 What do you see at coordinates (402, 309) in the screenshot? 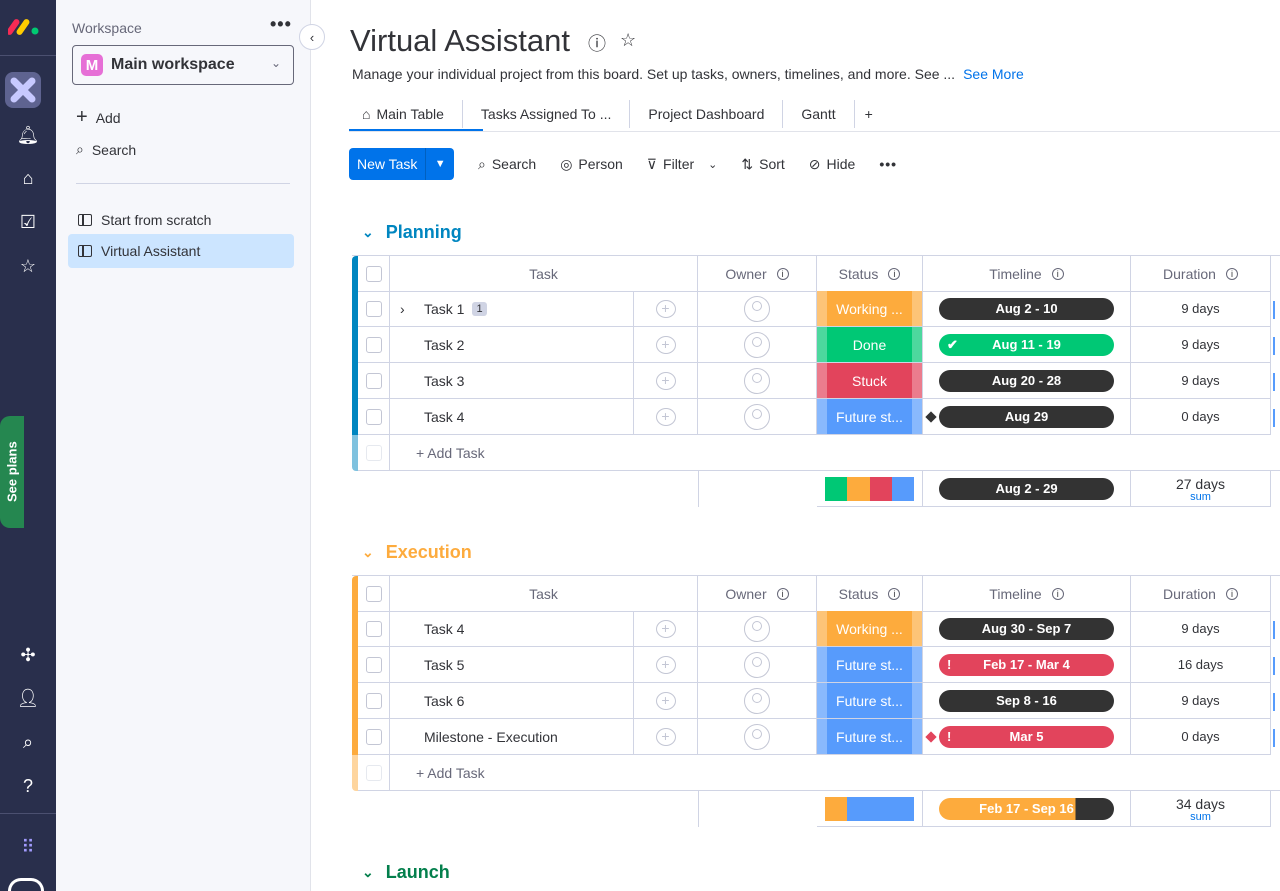
I see `chevron-right-icon: ›` at bounding box center [402, 309].